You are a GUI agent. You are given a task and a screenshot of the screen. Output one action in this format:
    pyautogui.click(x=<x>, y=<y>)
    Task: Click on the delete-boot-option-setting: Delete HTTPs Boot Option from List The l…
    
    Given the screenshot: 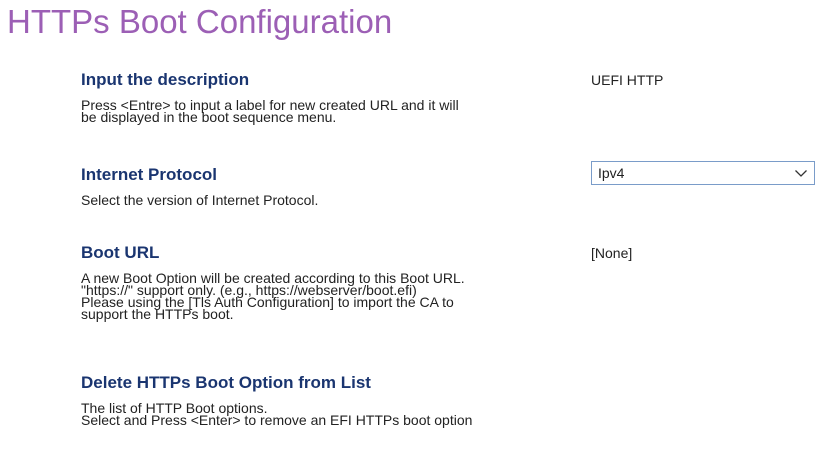 What is the action you would take?
    pyautogui.click(x=451, y=408)
    